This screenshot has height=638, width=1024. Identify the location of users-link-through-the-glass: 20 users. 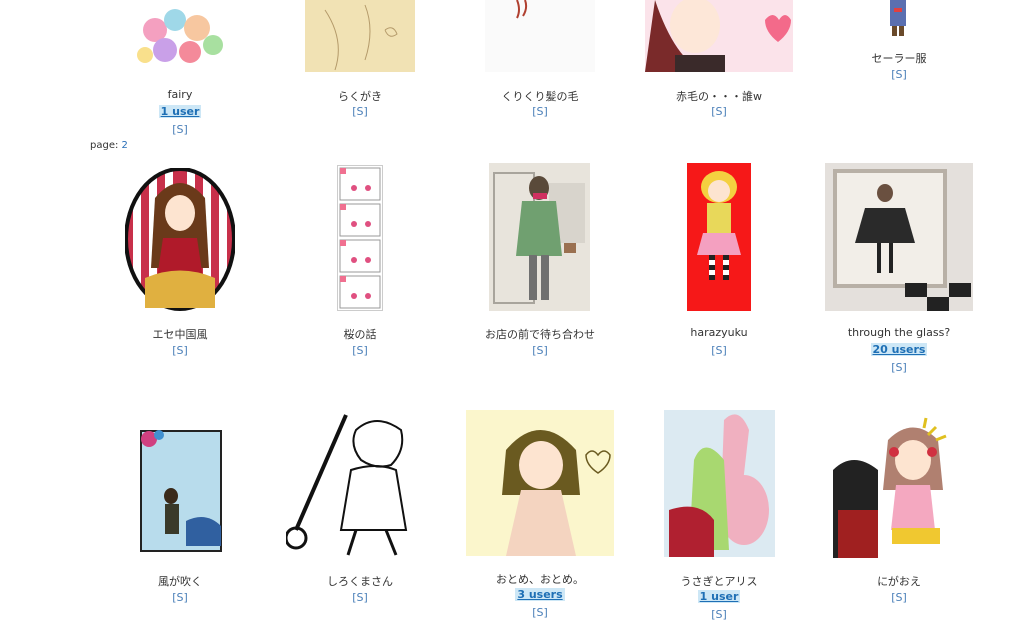
(899, 349).